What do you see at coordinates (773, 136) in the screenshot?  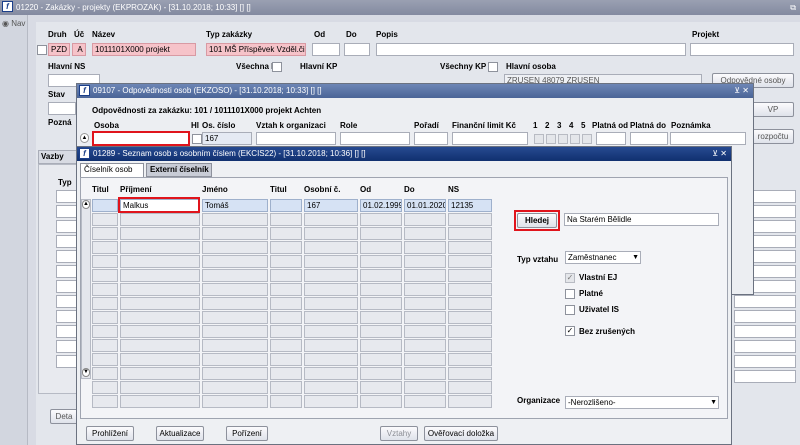 I see `rozpoctu-button: rozpočtu` at bounding box center [773, 136].